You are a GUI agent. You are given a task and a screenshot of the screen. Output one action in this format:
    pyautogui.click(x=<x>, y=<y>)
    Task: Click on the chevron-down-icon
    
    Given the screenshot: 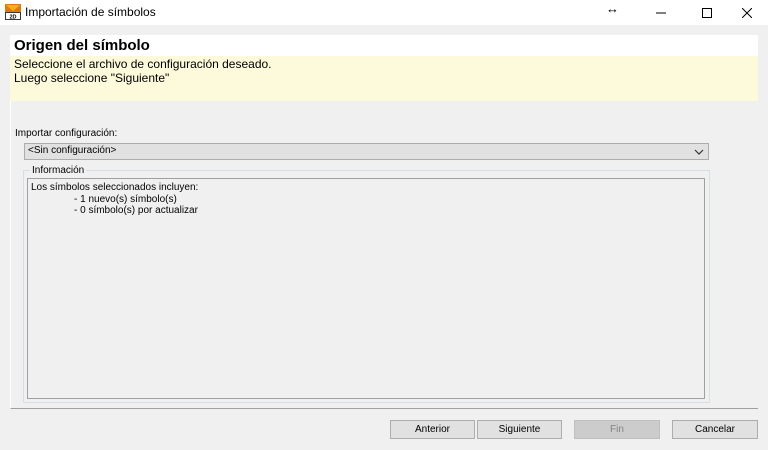 What is the action you would take?
    pyautogui.click(x=699, y=152)
    